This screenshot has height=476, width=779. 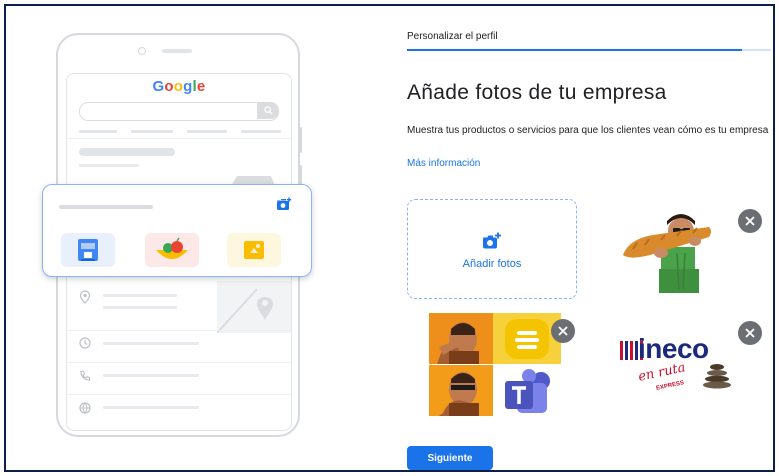 What do you see at coordinates (680, 368) in the screenshot?
I see `ineco-logo: ineco en ruta EXPRESS` at bounding box center [680, 368].